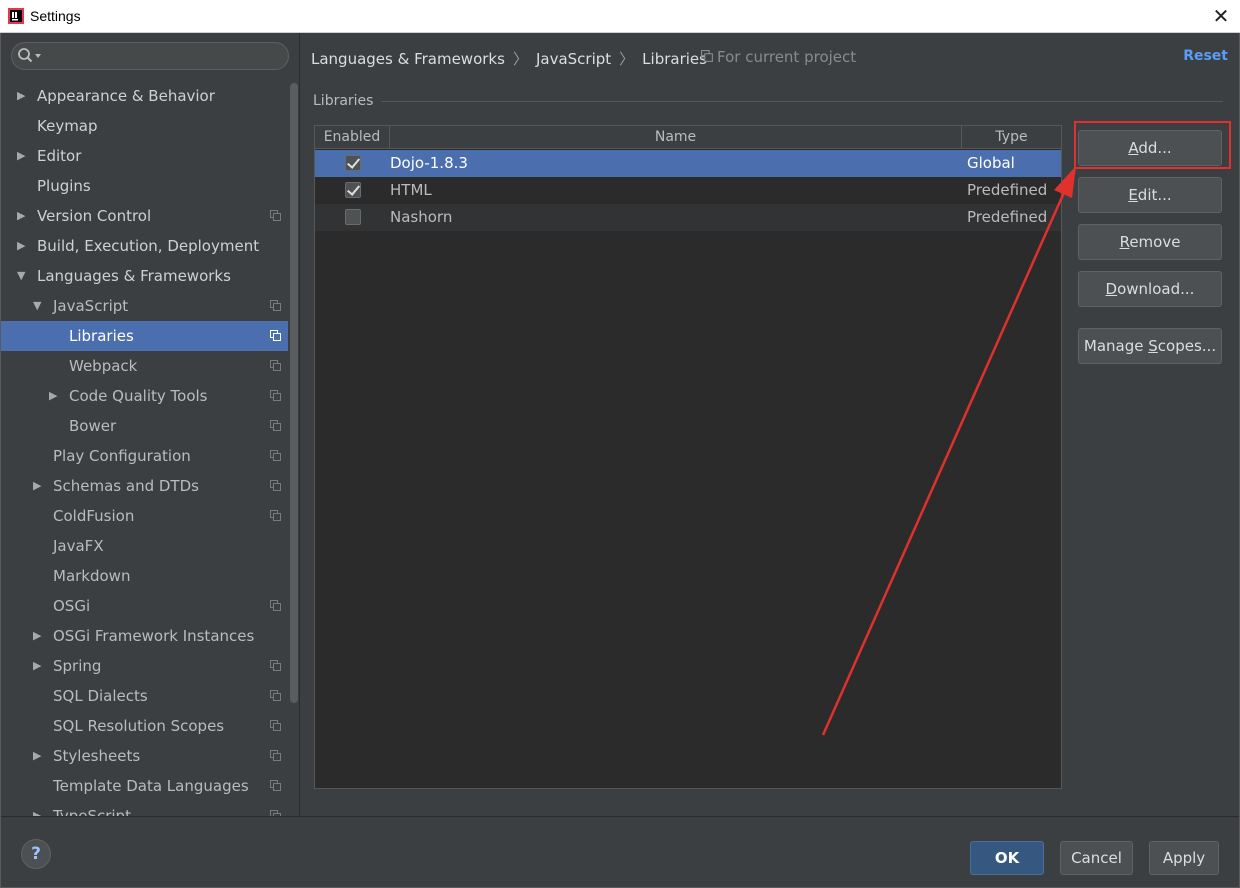 This screenshot has width=1240, height=888. Describe the element at coordinates (103, 366) in the screenshot. I see `sidebar-item-label: Webpack` at that location.